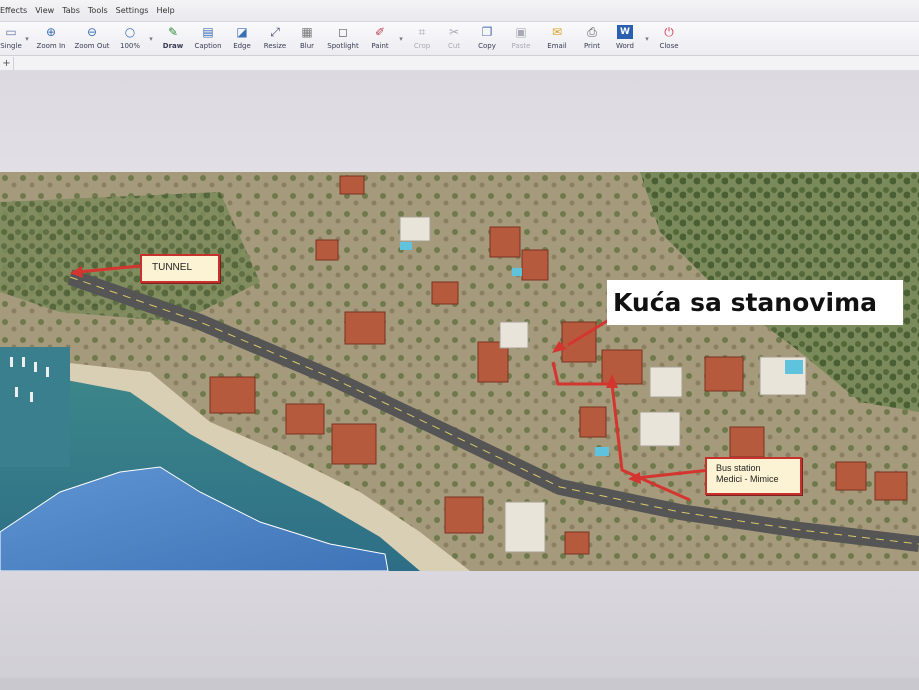 Image resolution: width=919 pixels, height=690 pixels. What do you see at coordinates (173, 32) in the screenshot?
I see `draw-icon: ✎` at bounding box center [173, 32].